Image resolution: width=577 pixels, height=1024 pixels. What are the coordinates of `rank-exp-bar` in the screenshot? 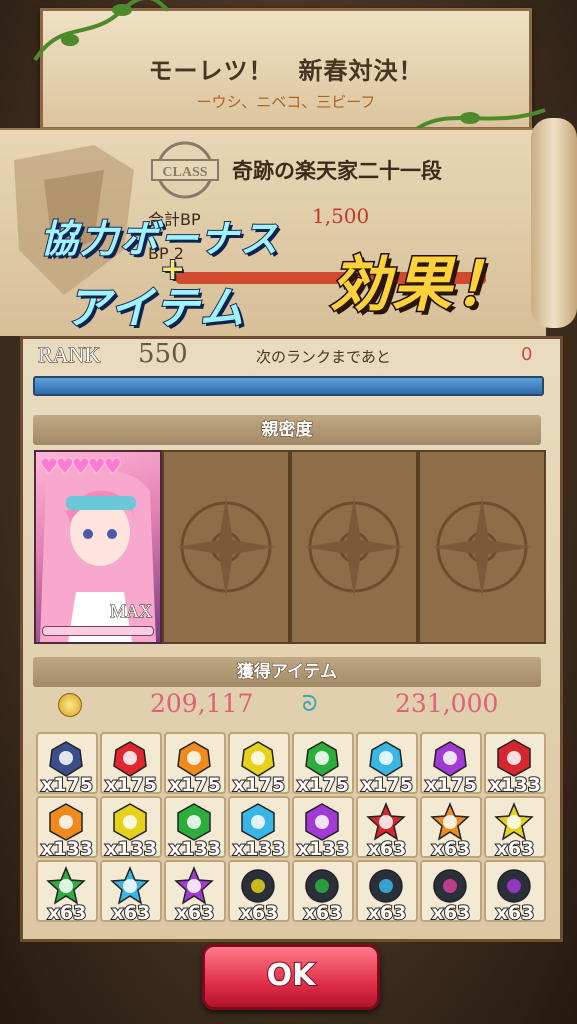 It's located at (288, 386).